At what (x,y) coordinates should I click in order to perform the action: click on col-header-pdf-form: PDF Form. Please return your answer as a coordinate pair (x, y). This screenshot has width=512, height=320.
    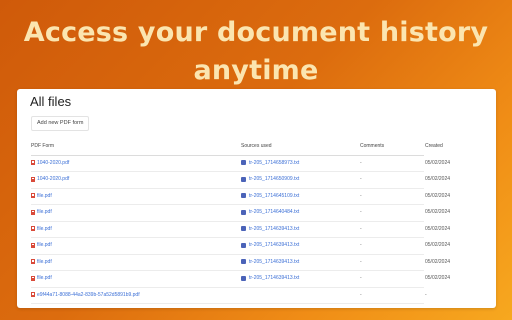
    Looking at the image, I should click on (43, 146).